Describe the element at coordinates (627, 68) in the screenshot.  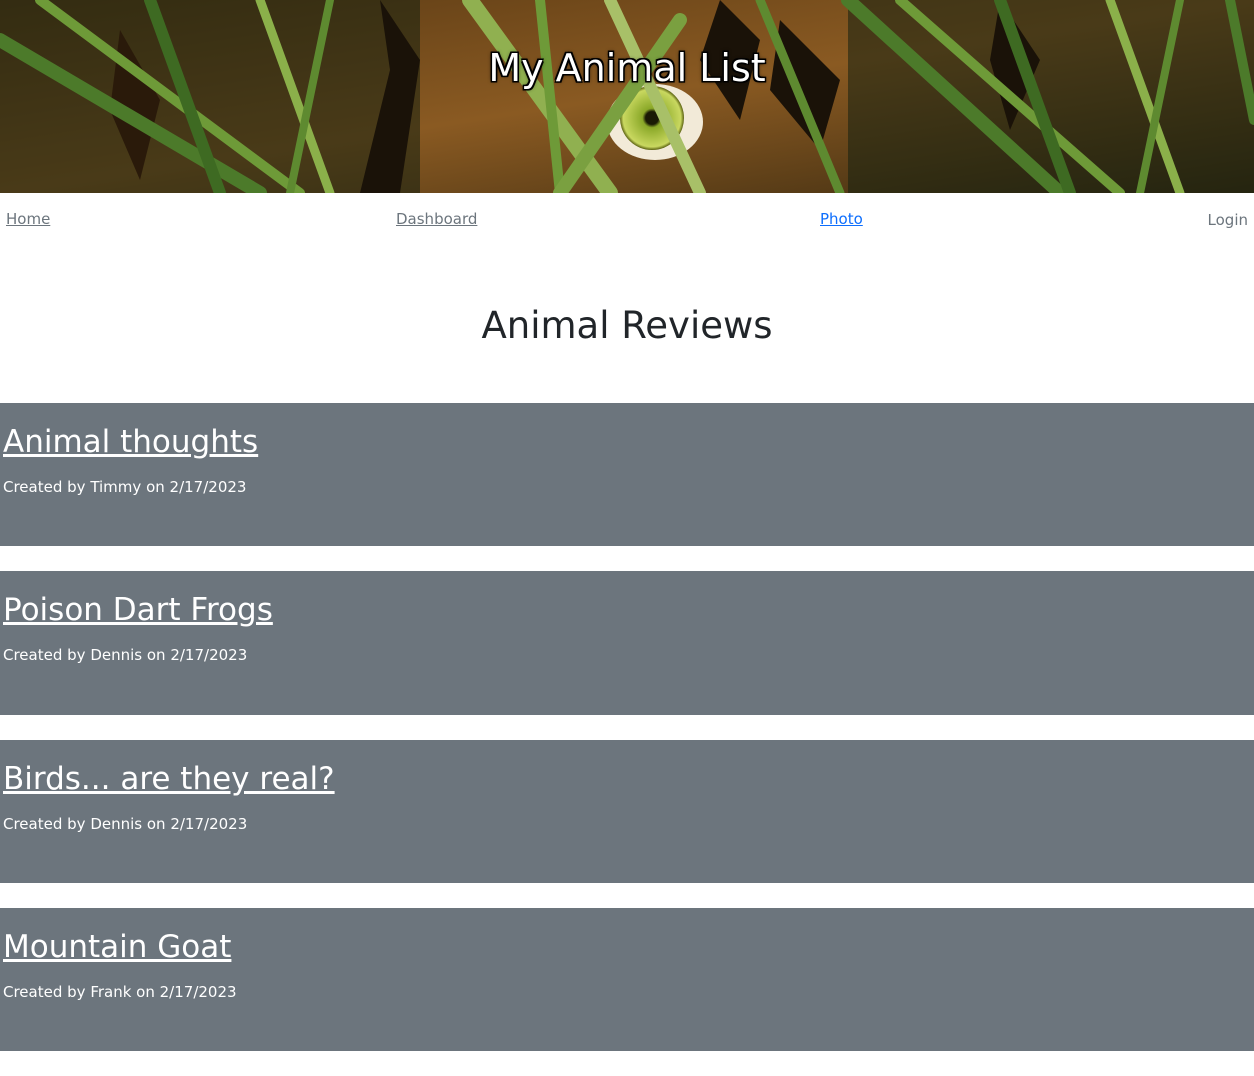
I see `site-title: My Animal List` at that location.